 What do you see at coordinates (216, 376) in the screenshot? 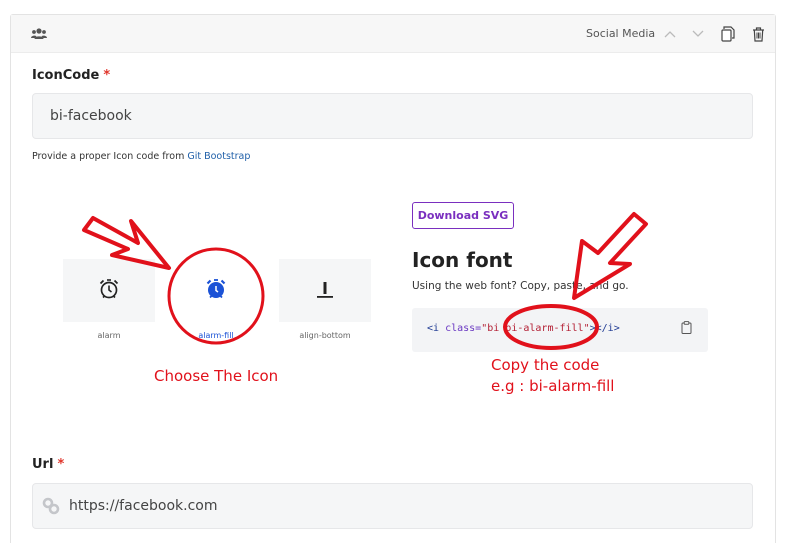
I see `choose-icon-annotation: Choose The Icon` at bounding box center [216, 376].